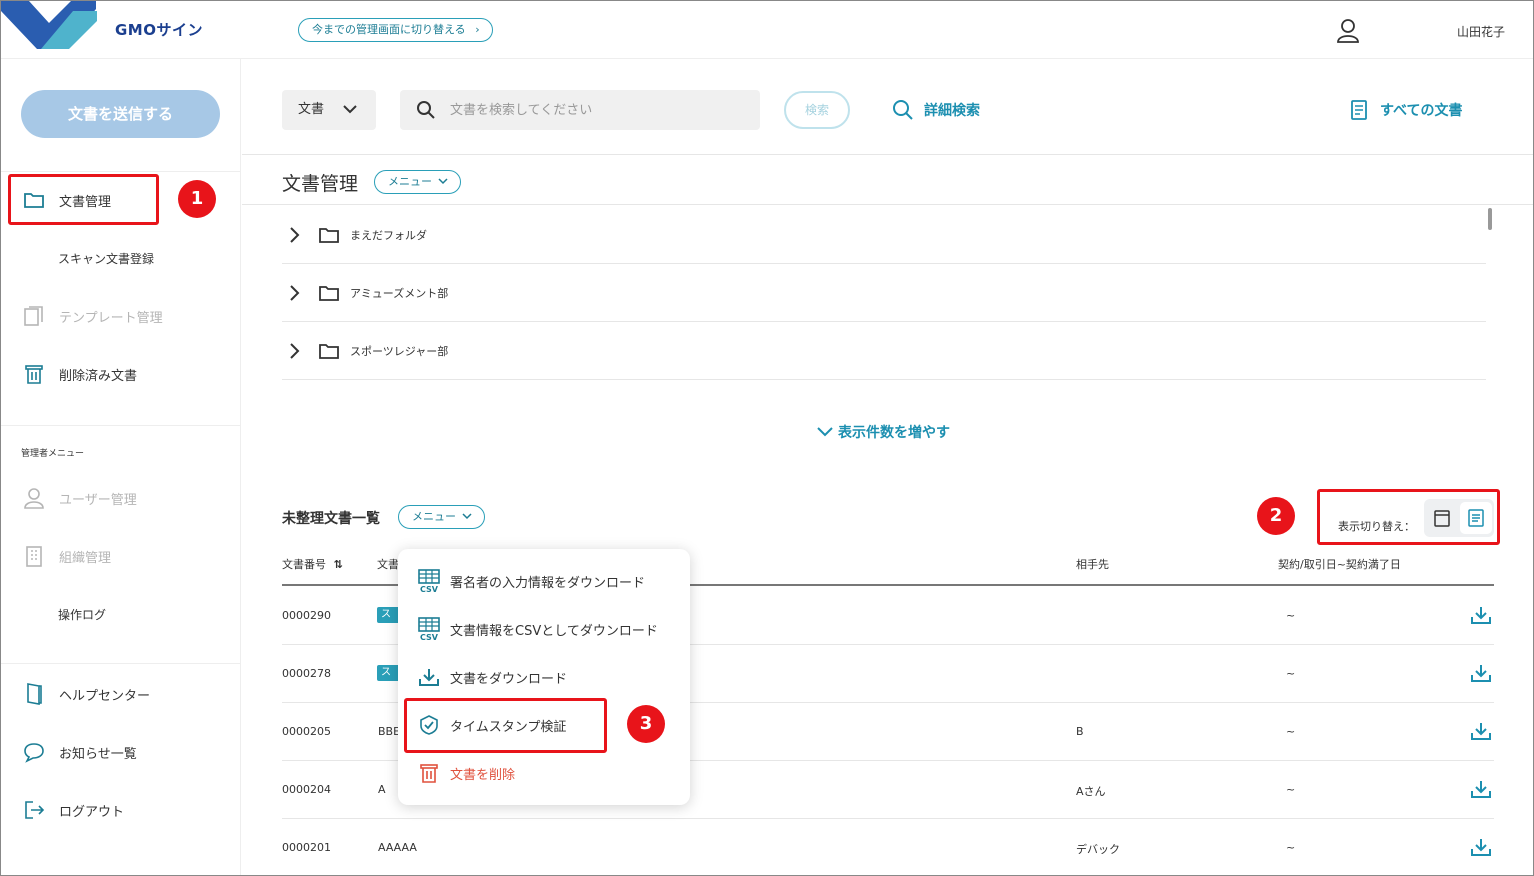 Image resolution: width=1534 pixels, height=876 pixels. Describe the element at coordinates (51, 26) in the screenshot. I see `gmo-logo-icon` at that location.